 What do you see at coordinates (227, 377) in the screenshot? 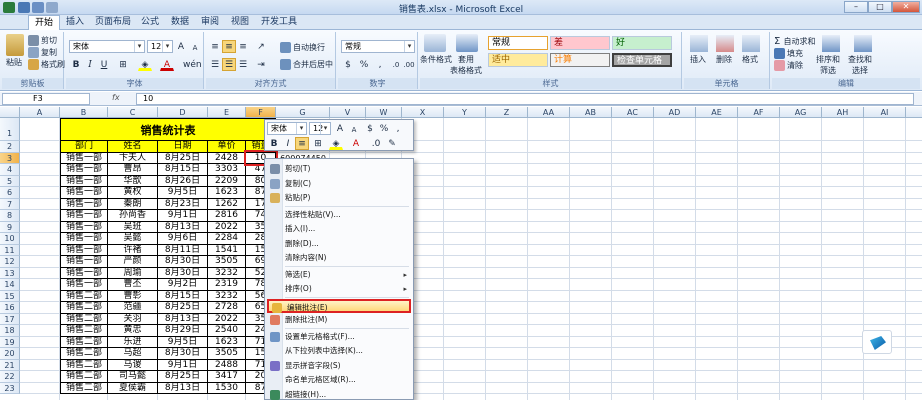
I see `table-cell: 3417` at bounding box center [227, 377].